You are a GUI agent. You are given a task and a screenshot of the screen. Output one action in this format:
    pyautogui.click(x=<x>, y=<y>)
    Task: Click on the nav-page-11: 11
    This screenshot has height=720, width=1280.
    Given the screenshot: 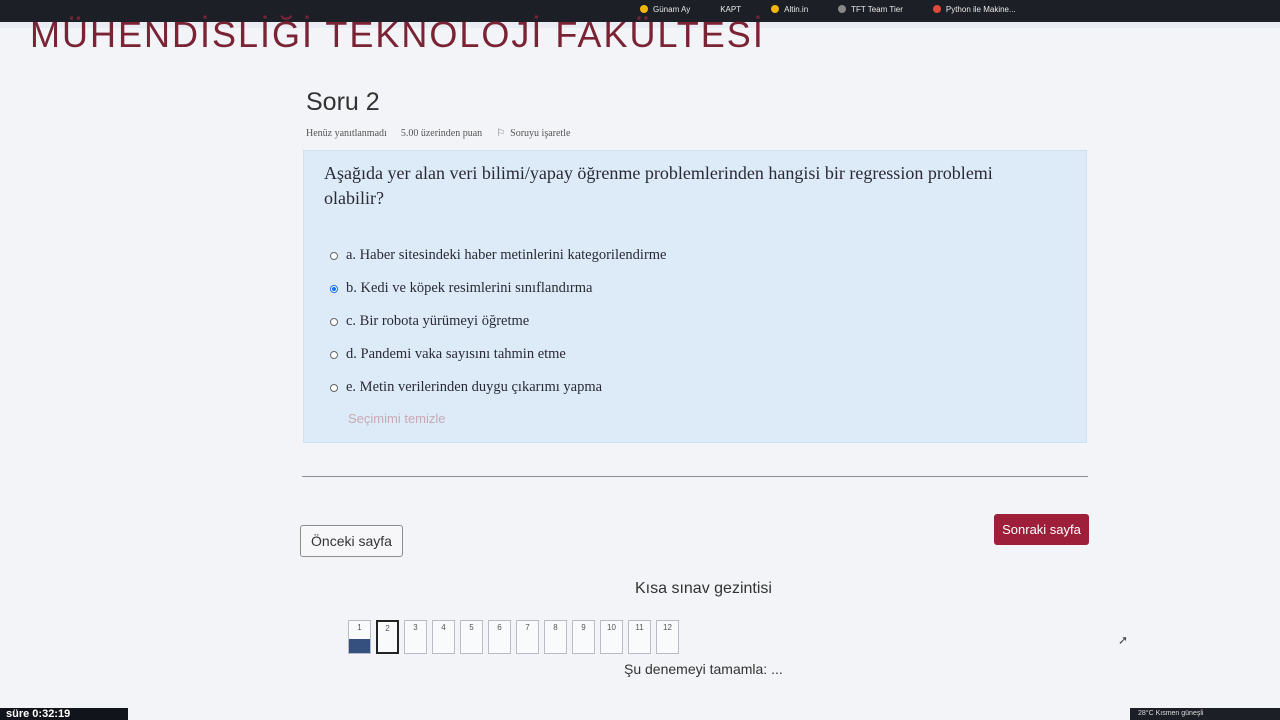 What is the action you would take?
    pyautogui.click(x=639, y=637)
    